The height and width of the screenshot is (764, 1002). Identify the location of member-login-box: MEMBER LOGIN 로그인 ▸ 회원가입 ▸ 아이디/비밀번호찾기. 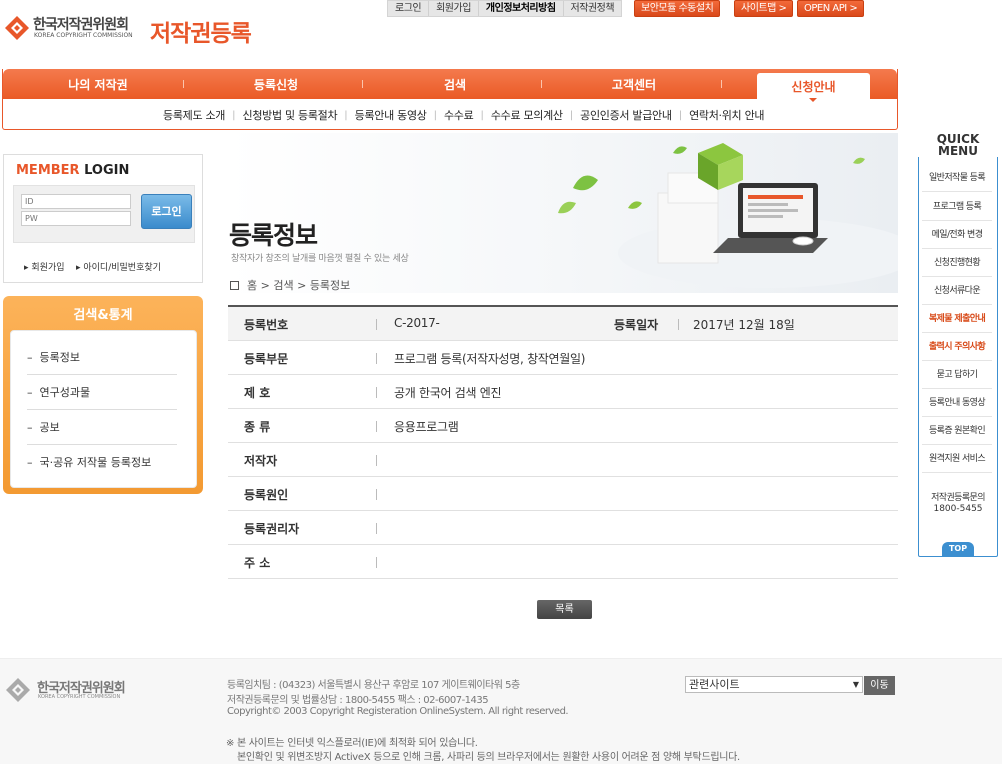
(103, 218).